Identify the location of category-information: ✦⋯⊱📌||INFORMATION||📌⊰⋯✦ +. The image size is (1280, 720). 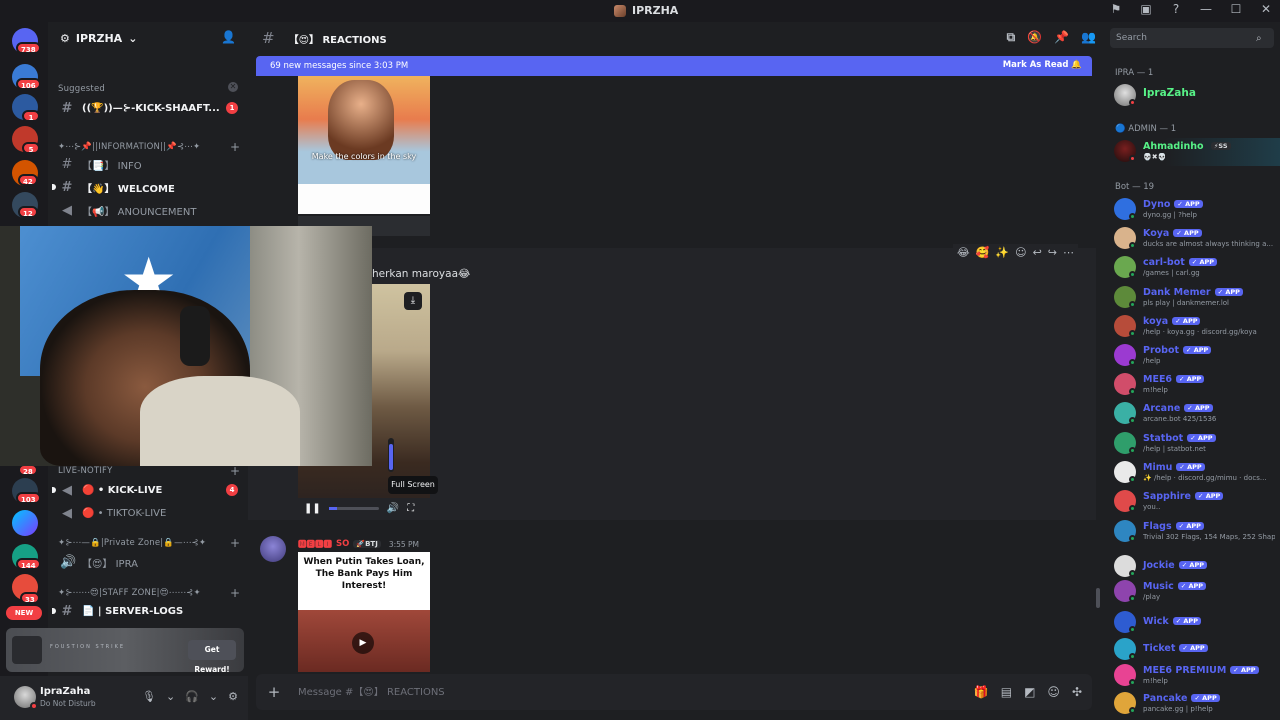
(149, 147).